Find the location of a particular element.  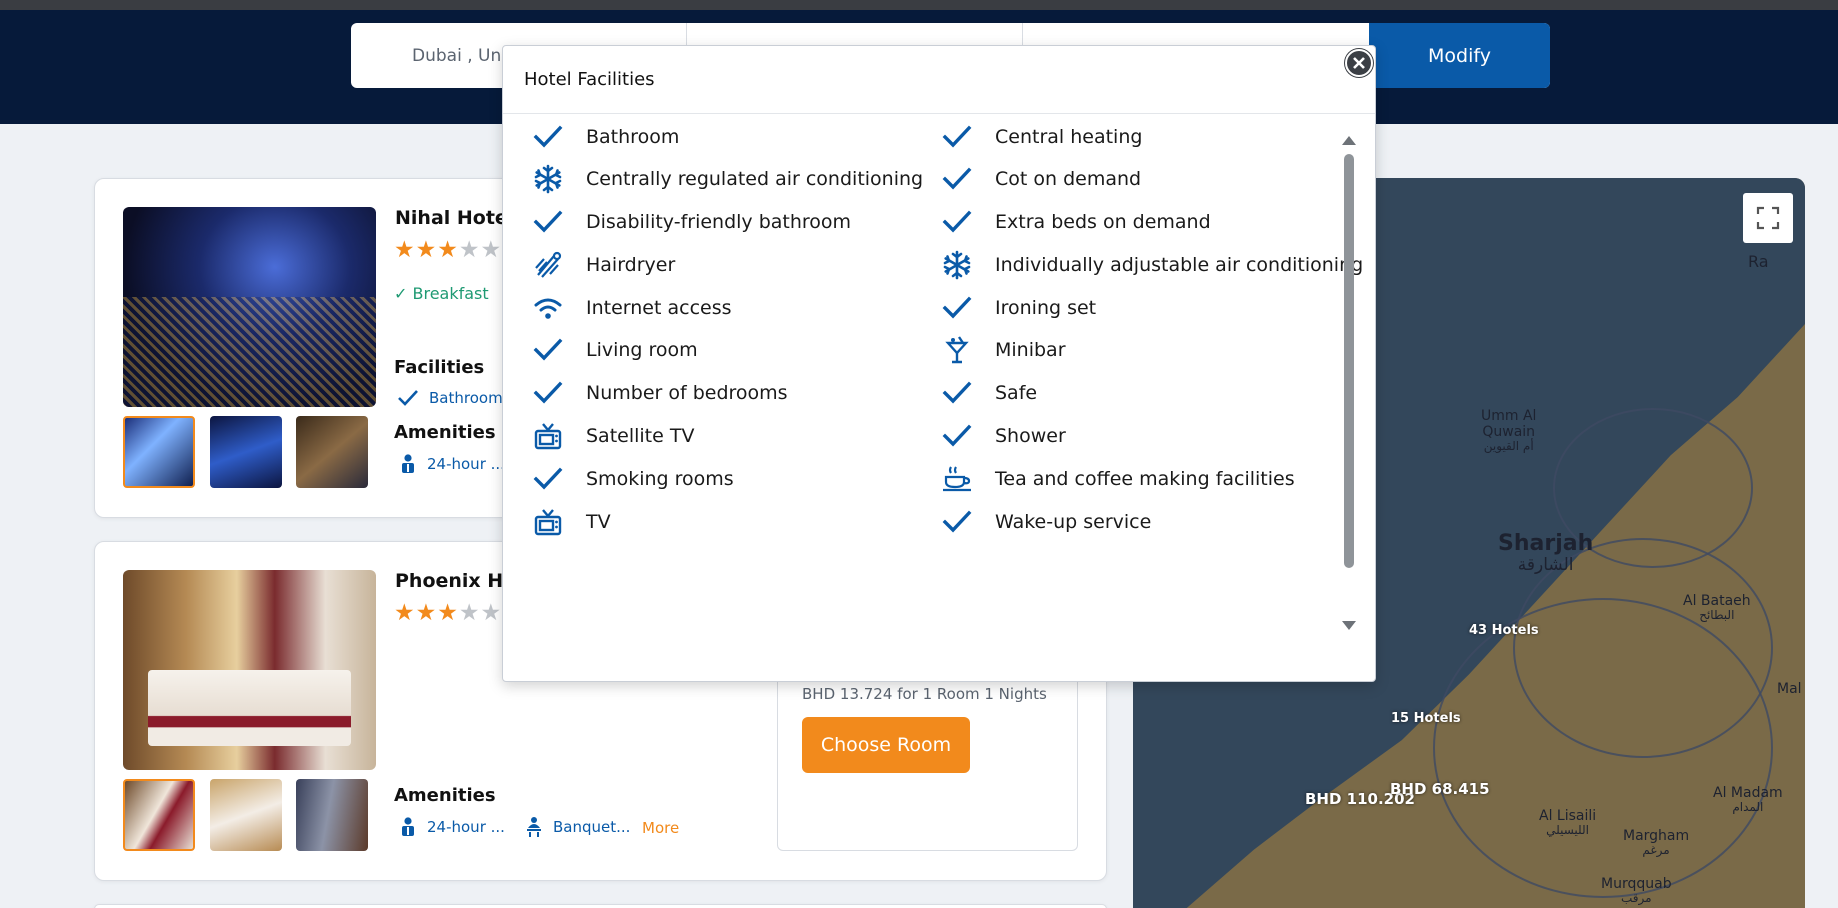

map-place-al-bataeh: Al Bataeh البطائح is located at coordinates (1717, 608).